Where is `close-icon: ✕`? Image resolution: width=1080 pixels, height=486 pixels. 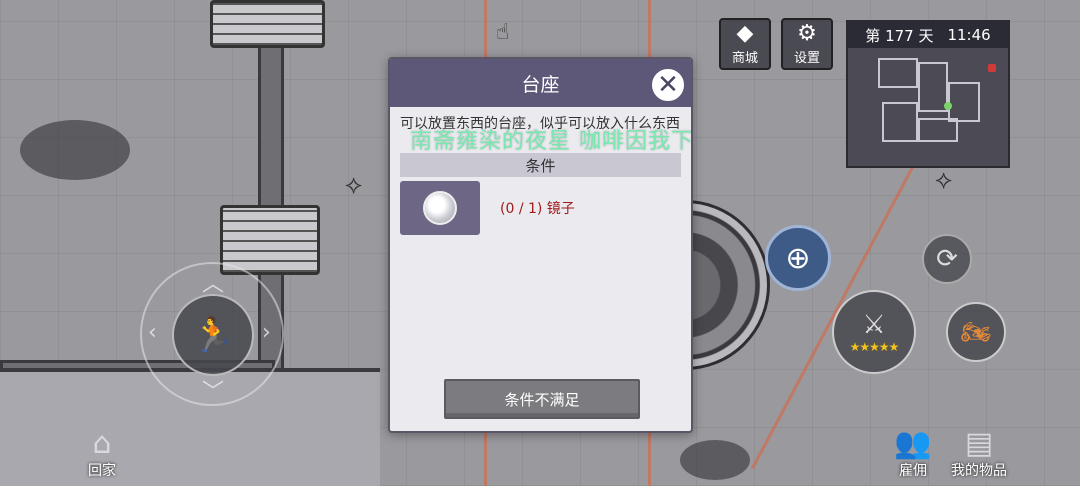 close-icon: ✕ is located at coordinates (668, 85).